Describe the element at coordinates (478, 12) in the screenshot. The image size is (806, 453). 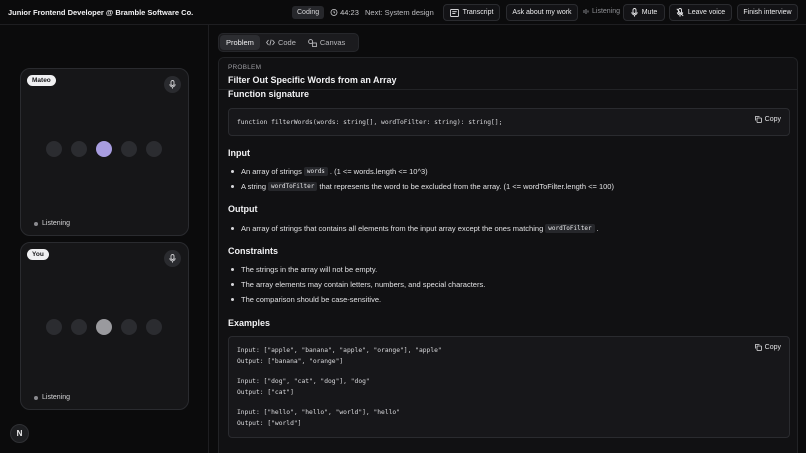
I see `transcript-label: Transcript` at that location.